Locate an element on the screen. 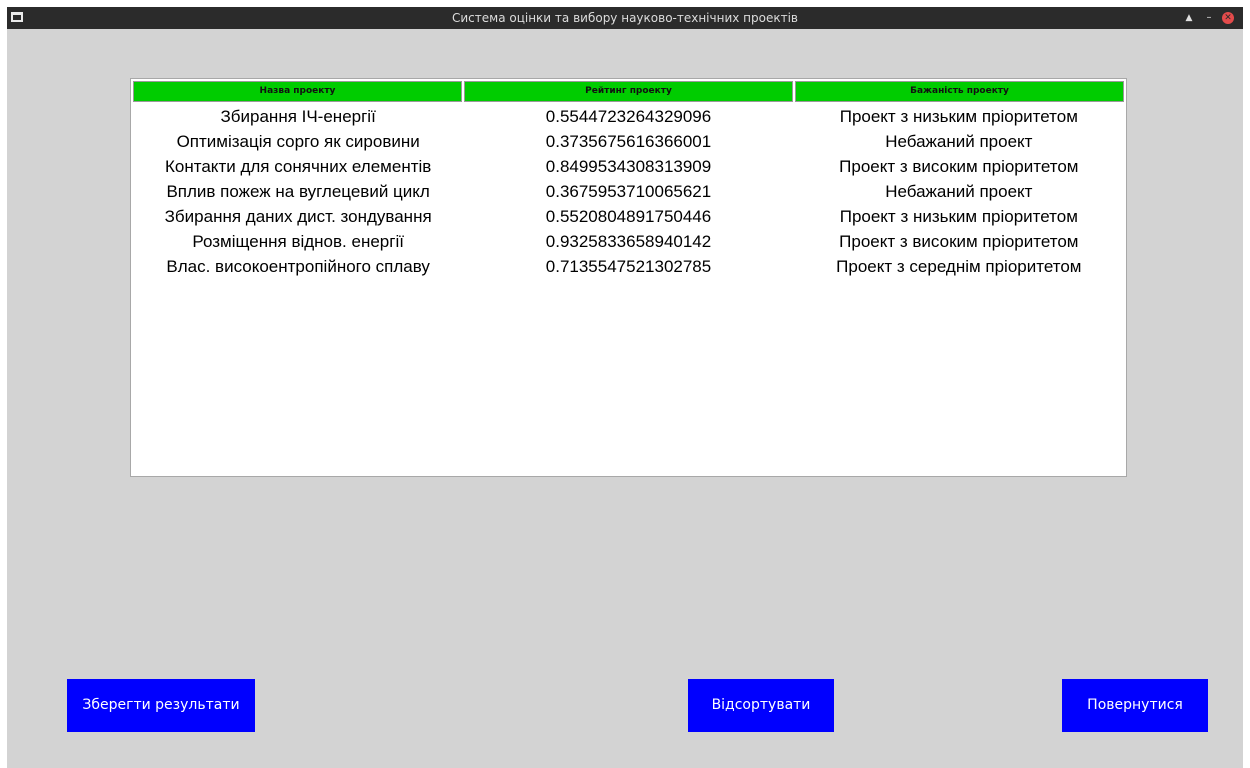 The height and width of the screenshot is (768, 1250). cell-project-rating: 0.3675953710065621 is located at coordinates (628, 191).